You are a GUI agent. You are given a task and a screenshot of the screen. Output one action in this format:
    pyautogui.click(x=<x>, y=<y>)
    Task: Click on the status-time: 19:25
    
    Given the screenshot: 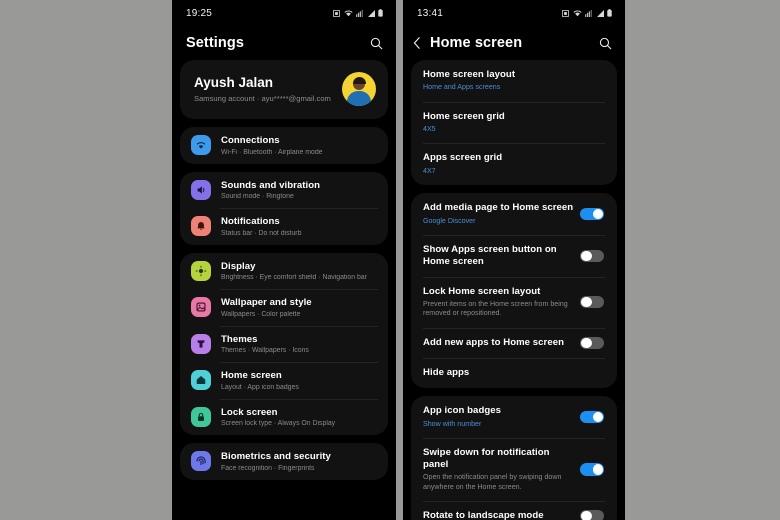 What is the action you would take?
    pyautogui.click(x=199, y=13)
    